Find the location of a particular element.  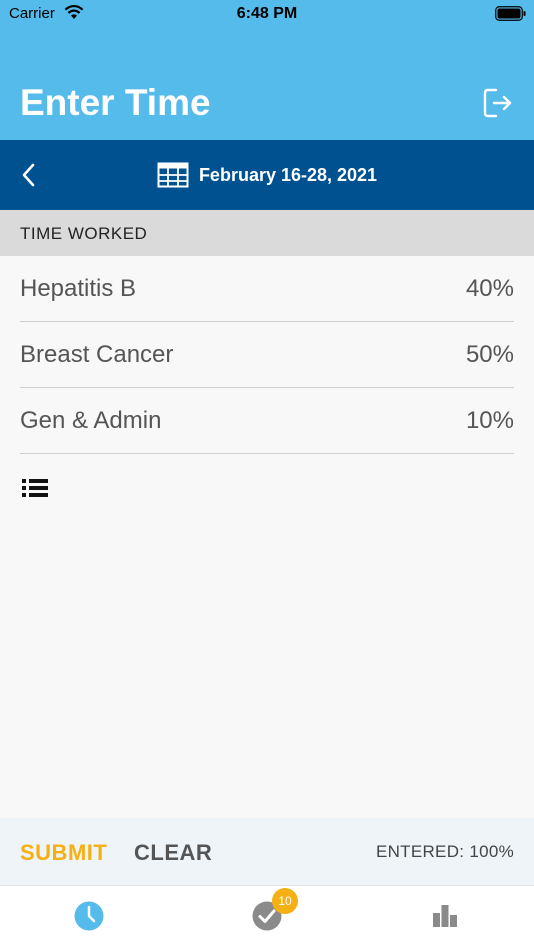

entry-percent: 40% is located at coordinates (489, 288).